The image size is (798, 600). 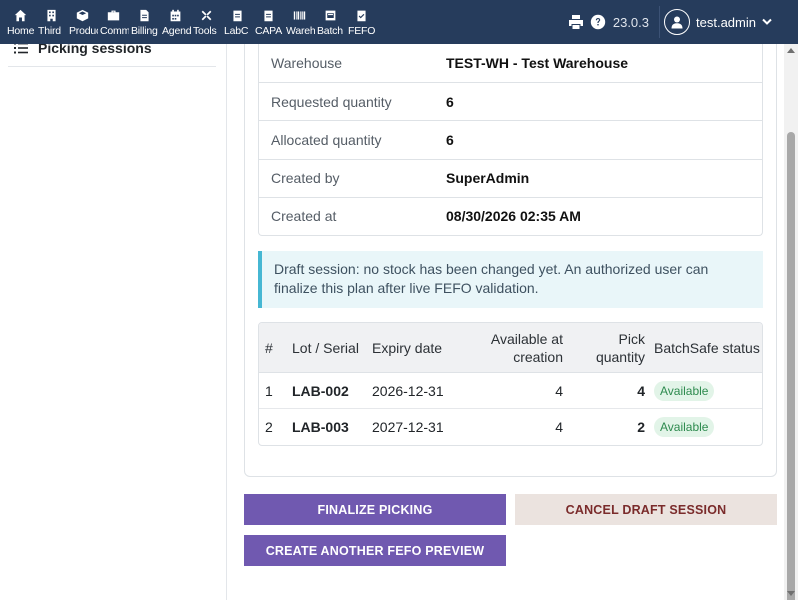 What do you see at coordinates (767, 21) in the screenshot?
I see `chevron-down-icon` at bounding box center [767, 21].